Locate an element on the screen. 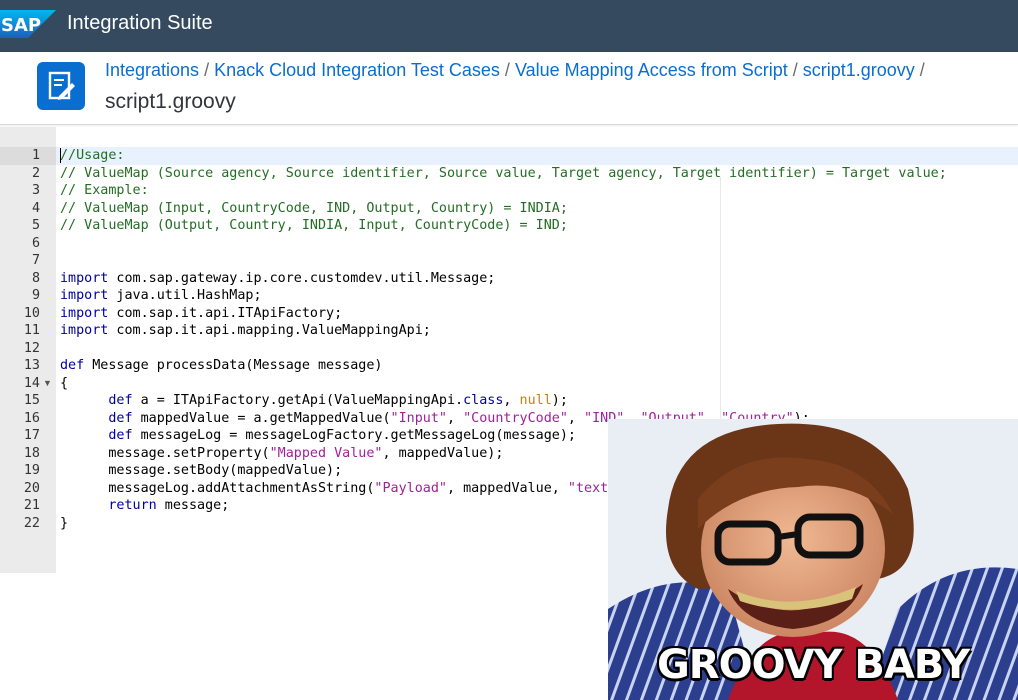  breadcrumb-integrations: Integrations is located at coordinates (152, 70).